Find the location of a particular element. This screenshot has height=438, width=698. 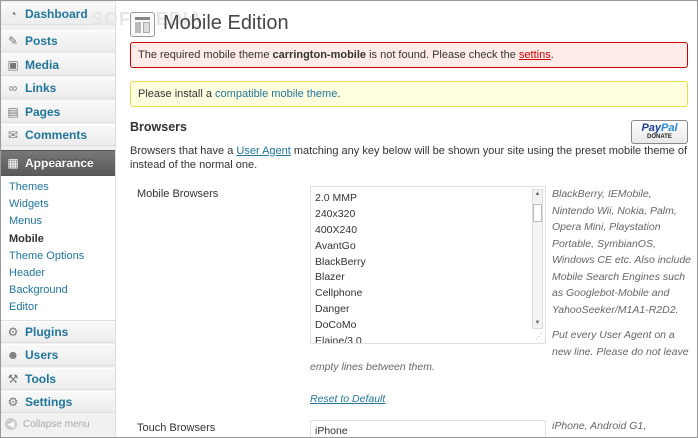

menu-media: ▣ Media is located at coordinates (58, 65).